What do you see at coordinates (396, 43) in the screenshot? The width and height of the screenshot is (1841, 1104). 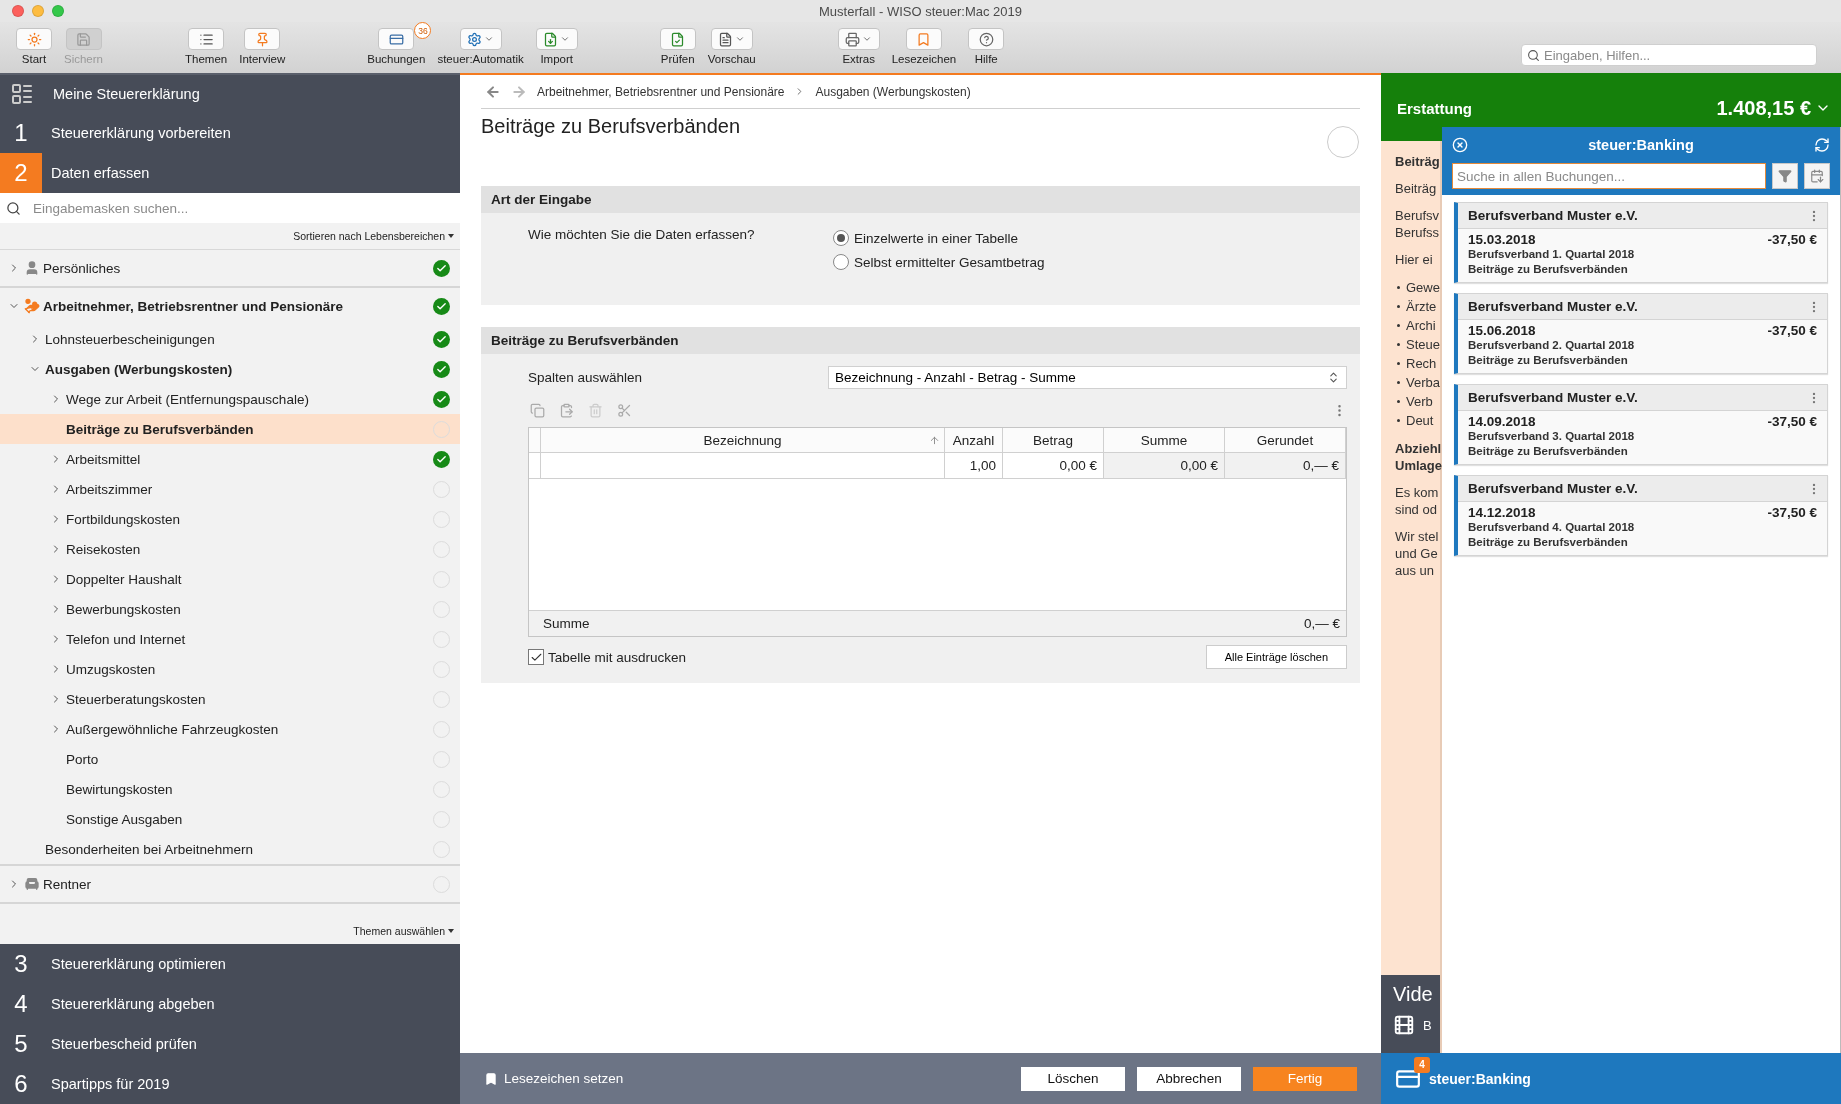 I see `toolbar-button: Buchungen 36` at bounding box center [396, 43].